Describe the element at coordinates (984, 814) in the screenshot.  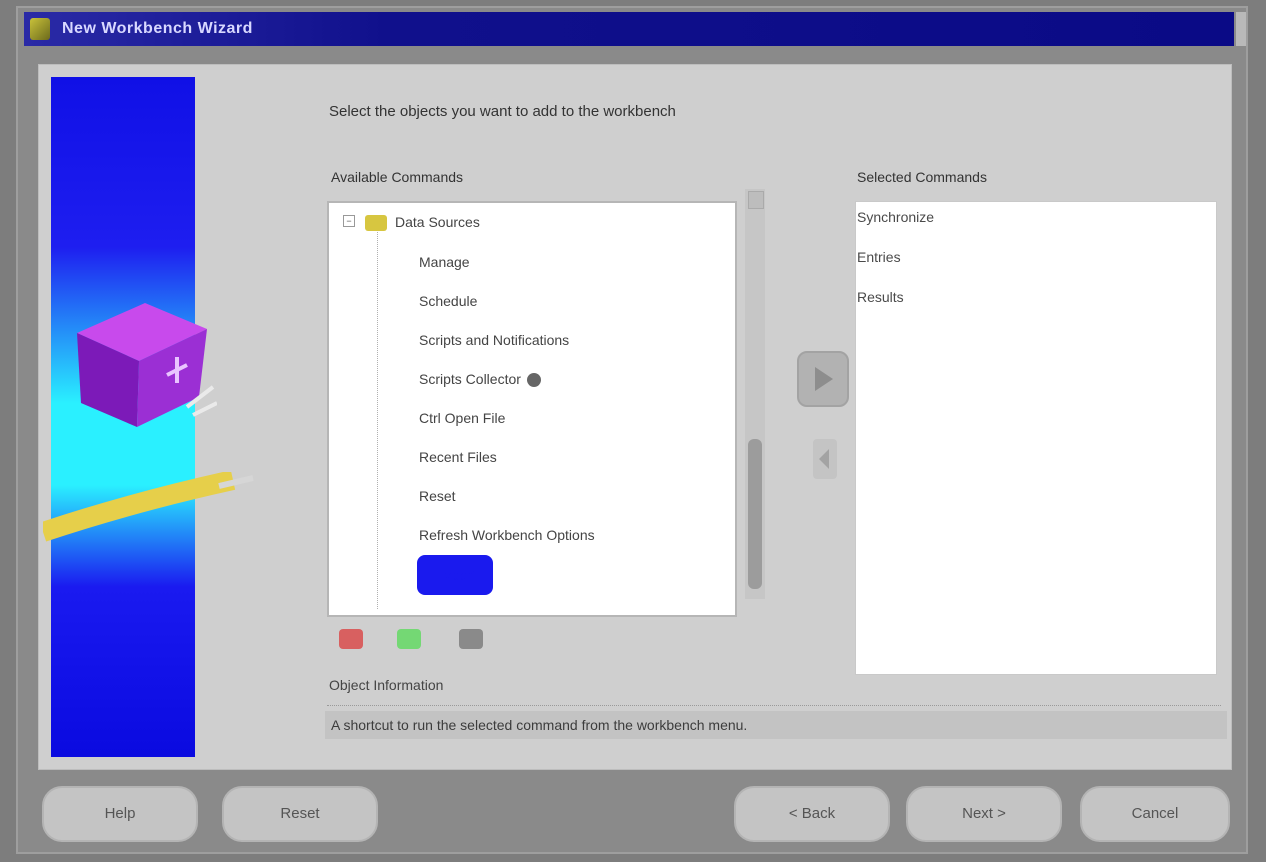
I see `next-button: Next >` at that location.